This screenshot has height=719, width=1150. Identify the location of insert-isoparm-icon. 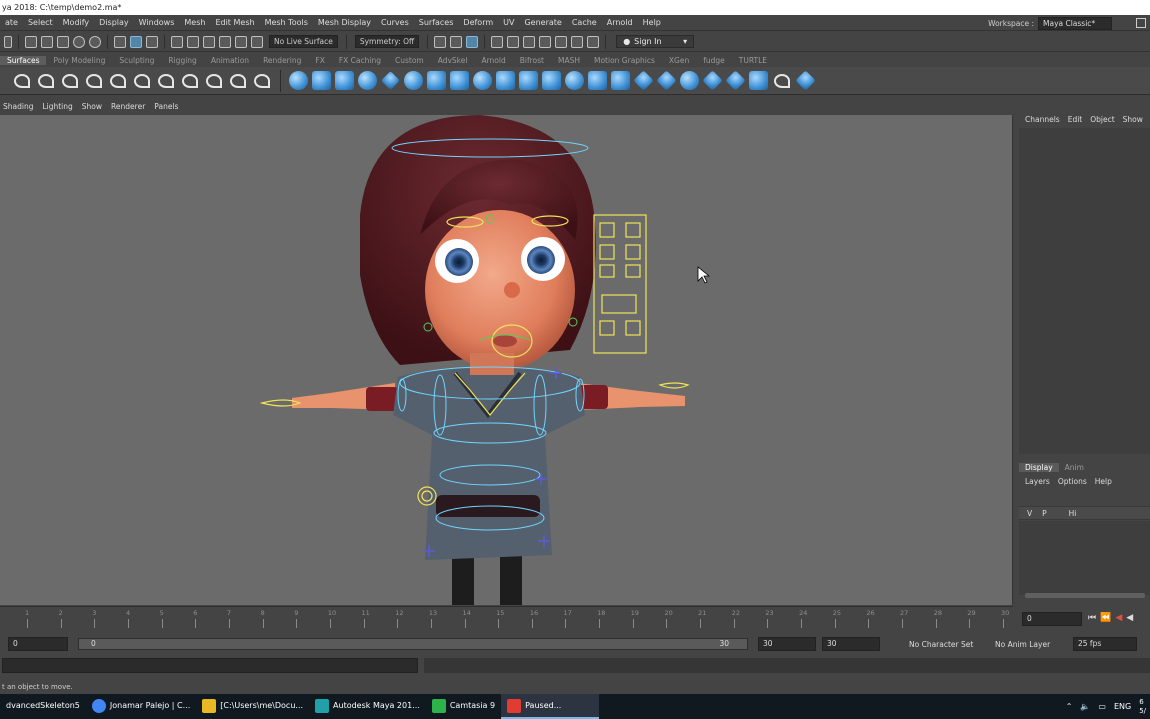
(735, 80).